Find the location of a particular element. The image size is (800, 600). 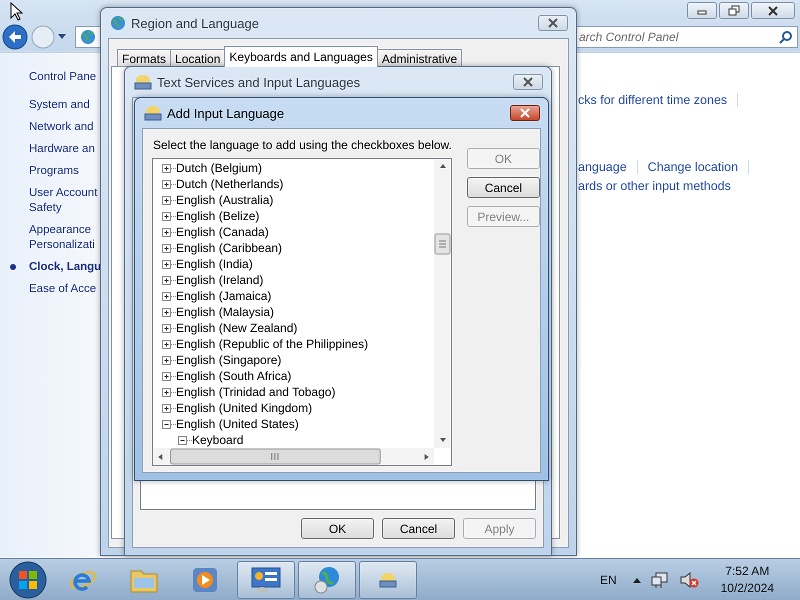

tree-item-label: Keyboard is located at coordinates (218, 440).